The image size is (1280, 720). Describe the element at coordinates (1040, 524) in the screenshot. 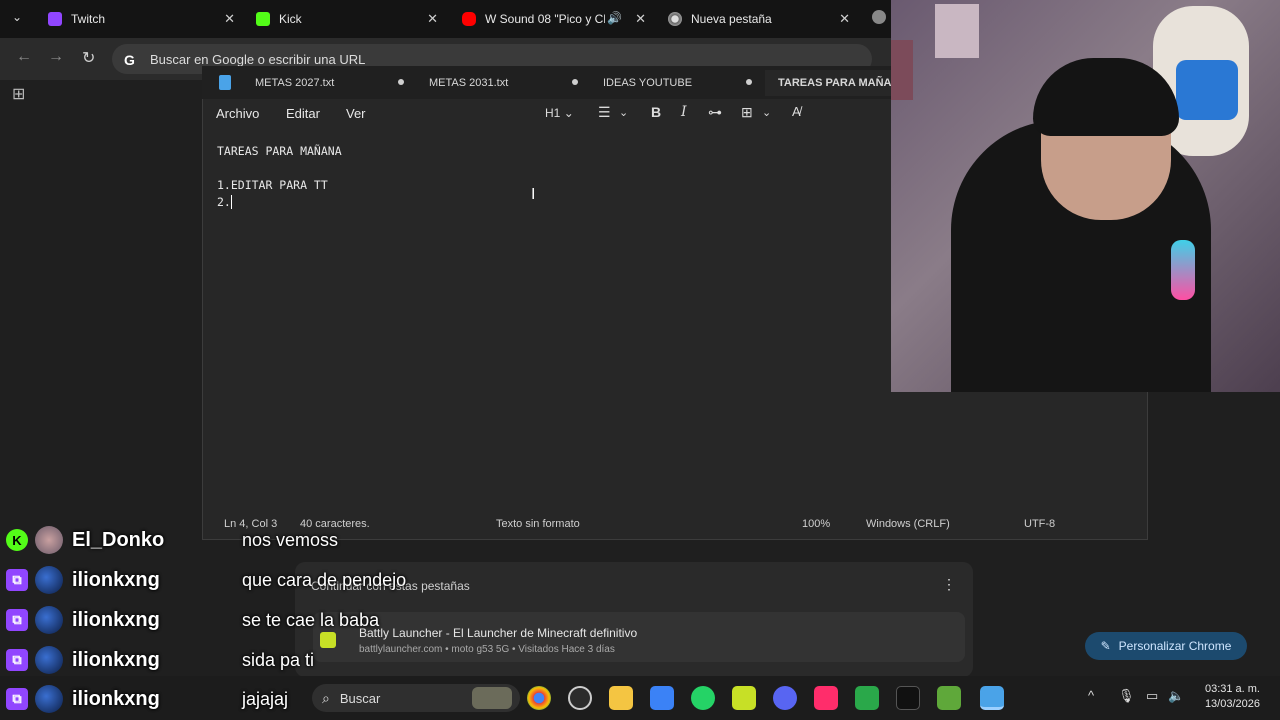

I see `status-encoding: UTF-8` at that location.